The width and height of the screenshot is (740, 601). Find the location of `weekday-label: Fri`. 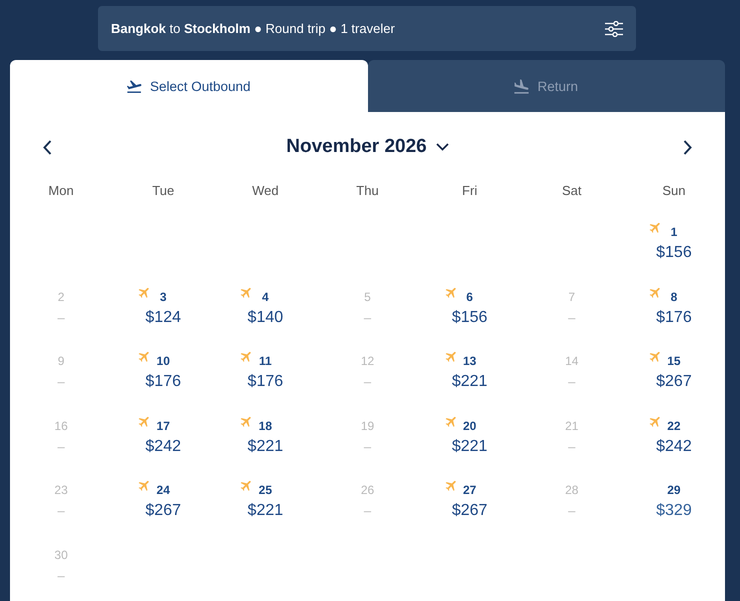

weekday-label: Fri is located at coordinates (470, 191).